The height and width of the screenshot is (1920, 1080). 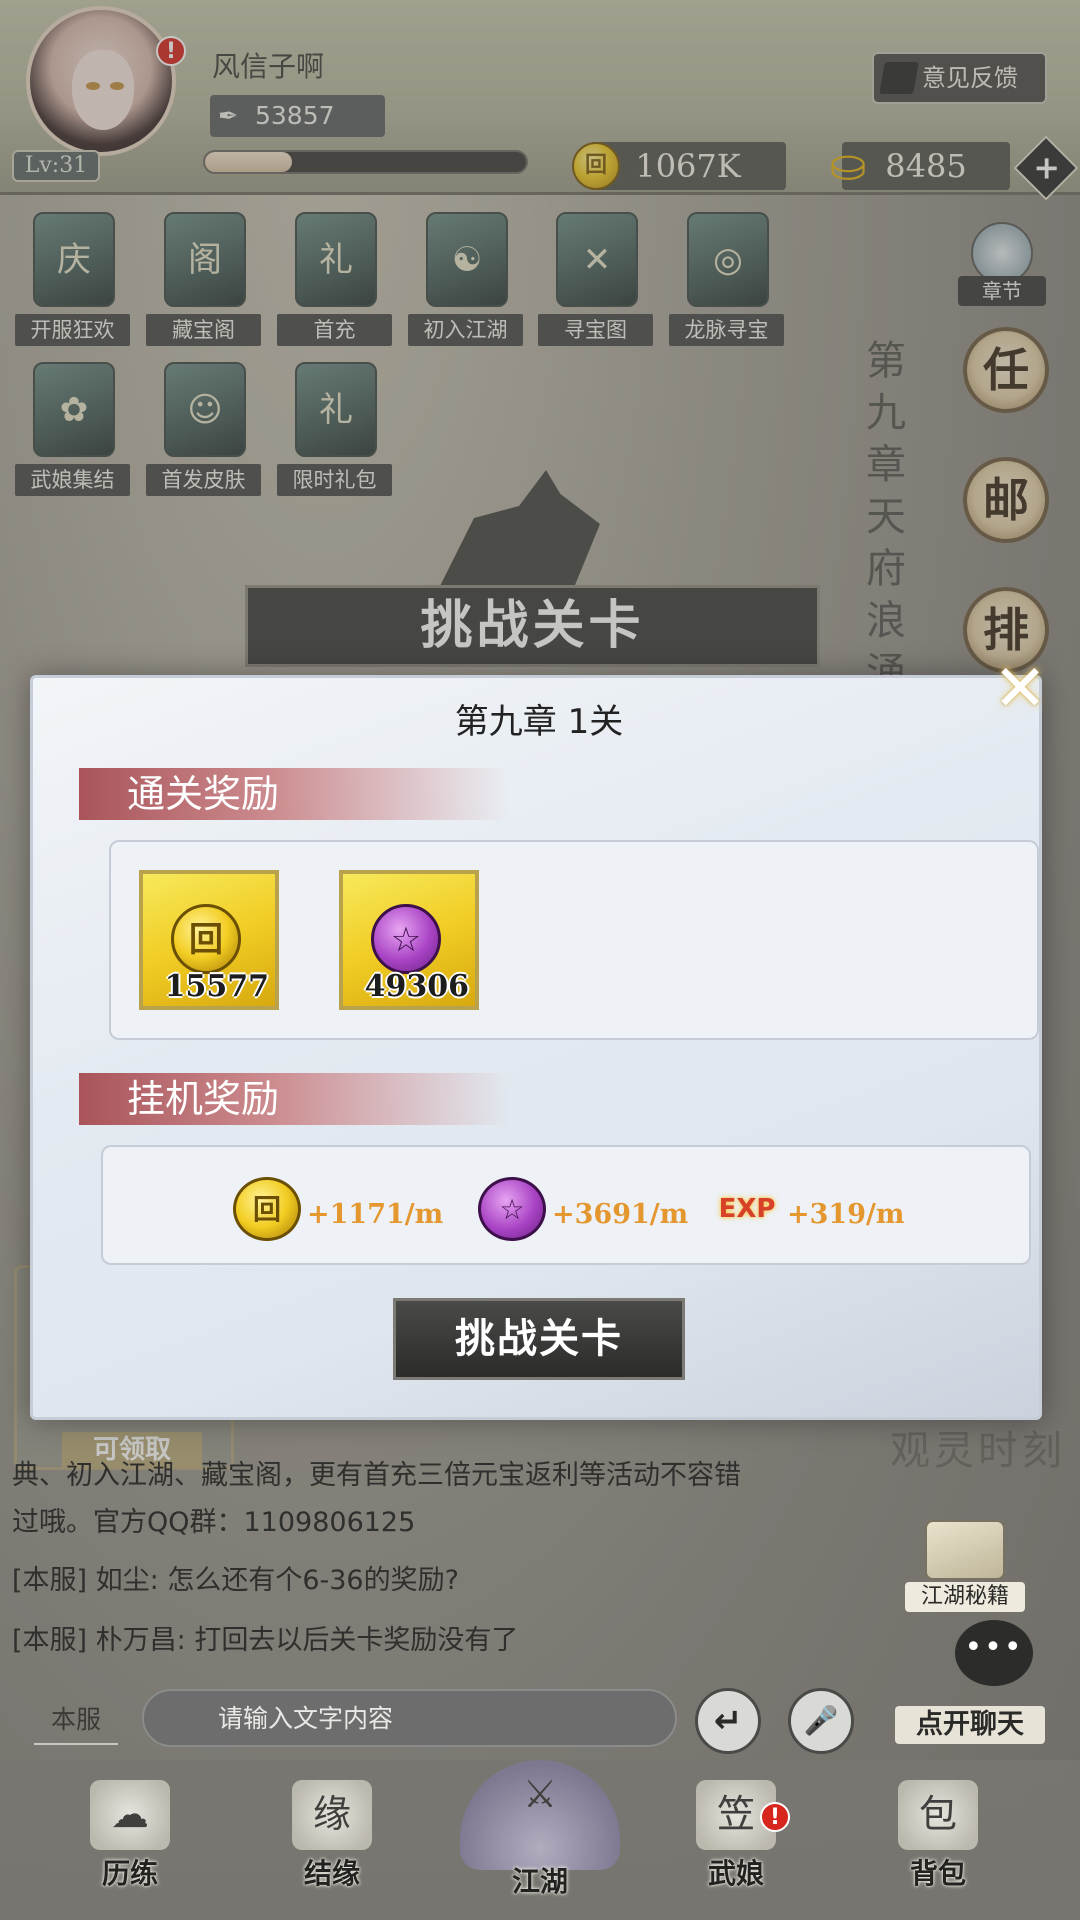 I want to click on secrets-book-icon, so click(x=965, y=1550).